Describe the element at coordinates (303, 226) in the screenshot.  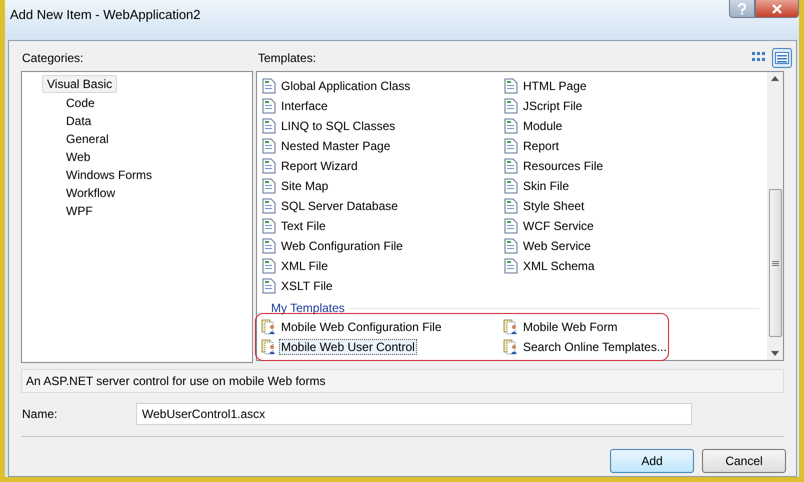
I see `template-item: Text File` at that location.